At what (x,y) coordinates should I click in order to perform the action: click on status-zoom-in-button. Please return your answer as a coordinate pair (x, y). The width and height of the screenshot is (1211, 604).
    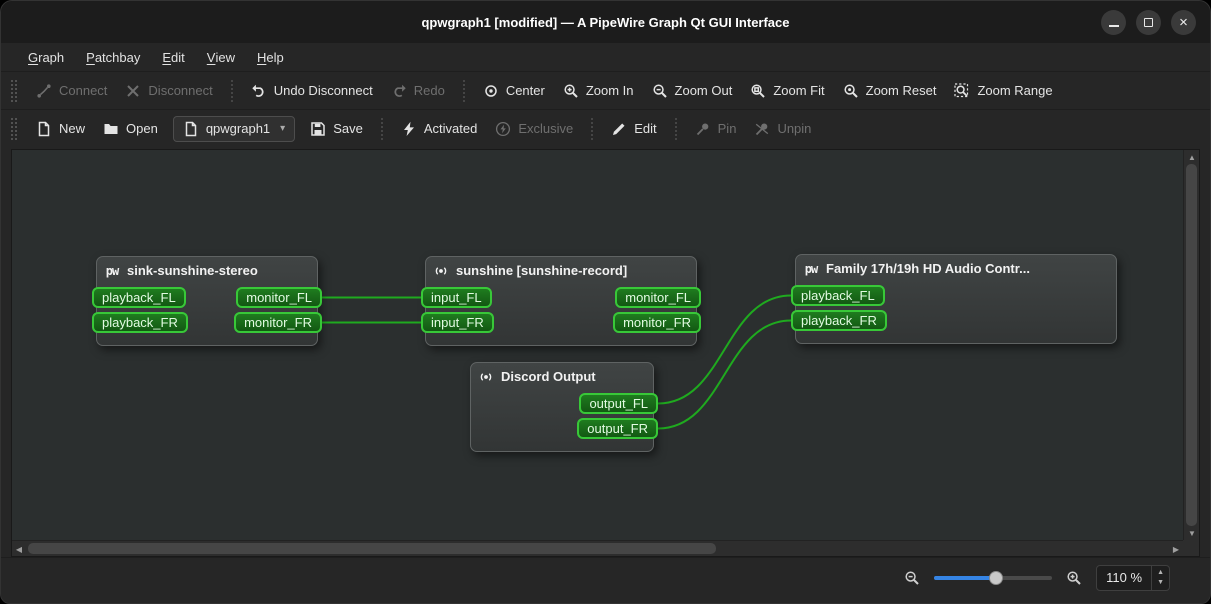
    Looking at the image, I should click on (1074, 578).